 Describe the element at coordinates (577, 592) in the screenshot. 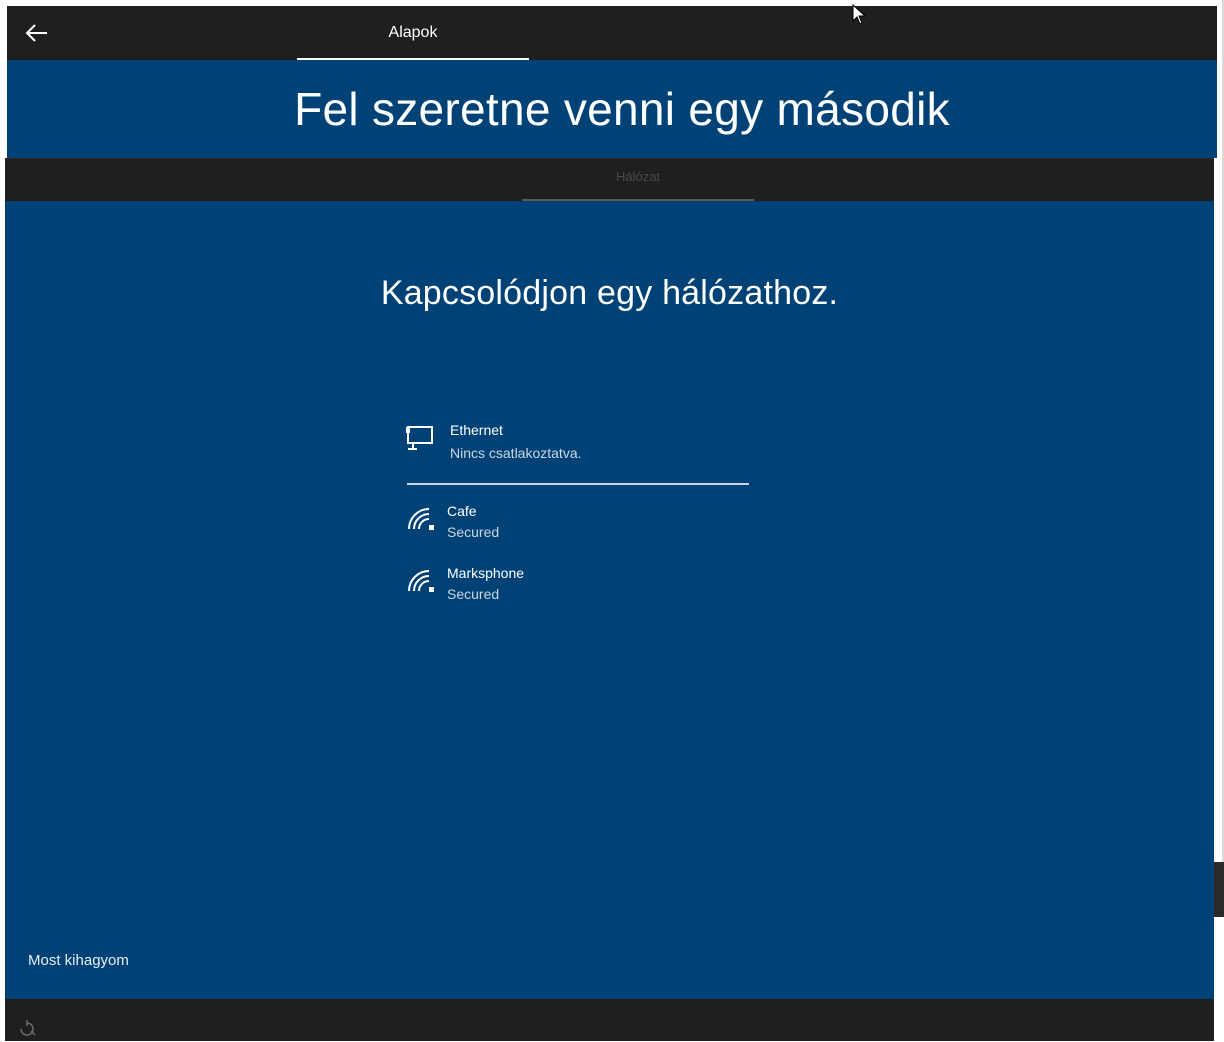

I see `network-item-marksphone: Marksphone Secured` at that location.